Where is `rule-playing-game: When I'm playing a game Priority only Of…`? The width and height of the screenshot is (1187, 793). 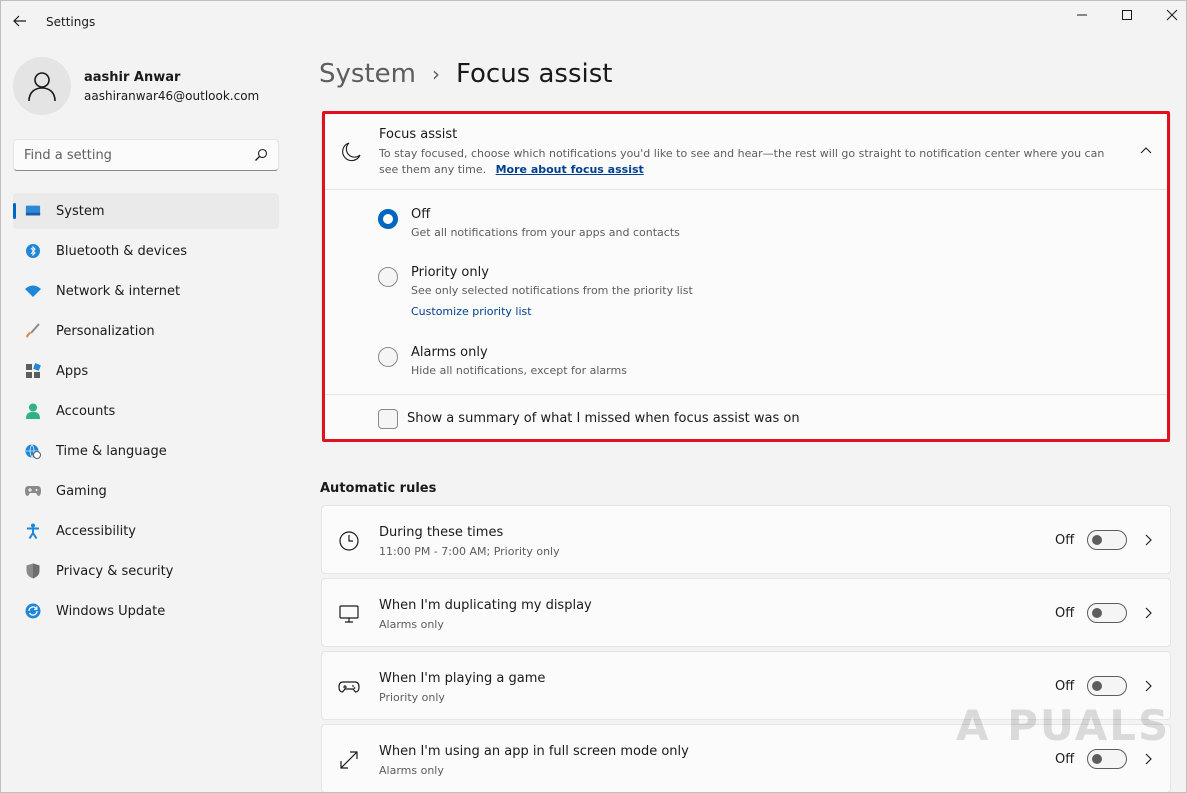 rule-playing-game: When I'm playing a game Priority only Of… is located at coordinates (746, 685).